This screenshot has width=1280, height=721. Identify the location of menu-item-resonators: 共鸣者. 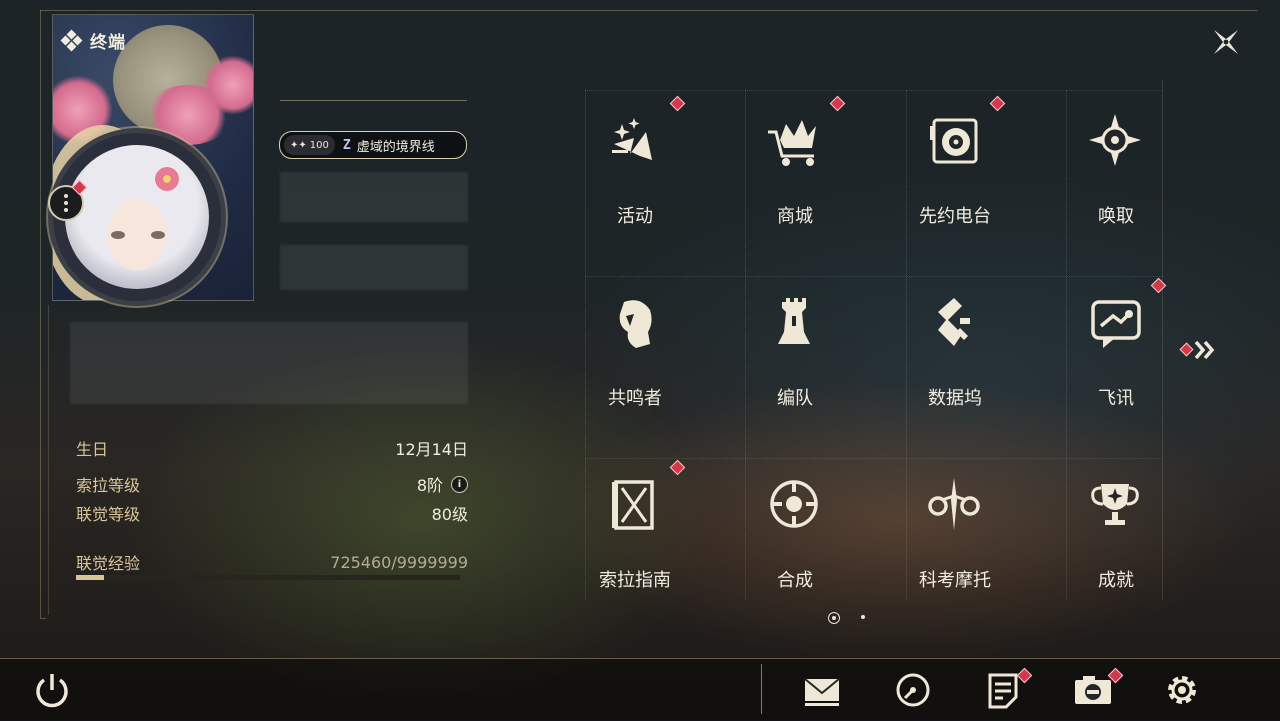
(640, 354).